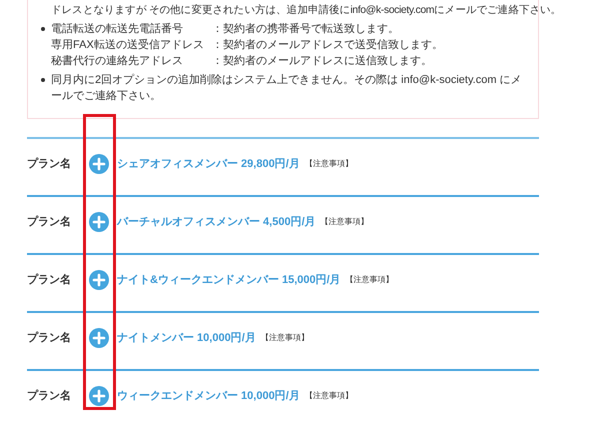 The width and height of the screenshot is (600, 426). Describe the element at coordinates (287, 88) in the screenshot. I see `notice-text: 同月内に2回オプションの追加削除はシステム上できません。その際は info@k-society.com にメールでご連絡下さい。` at that location.